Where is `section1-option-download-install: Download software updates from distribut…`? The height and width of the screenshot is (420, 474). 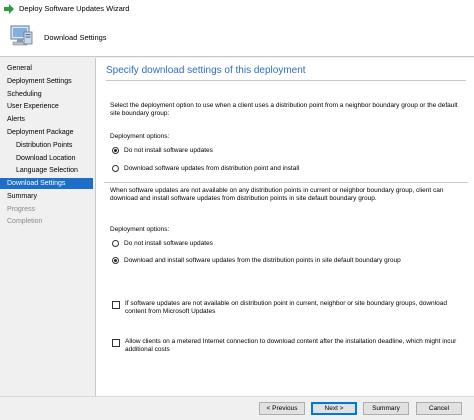 section1-option-download-install: Download software updates from distribut… is located at coordinates (205, 168).